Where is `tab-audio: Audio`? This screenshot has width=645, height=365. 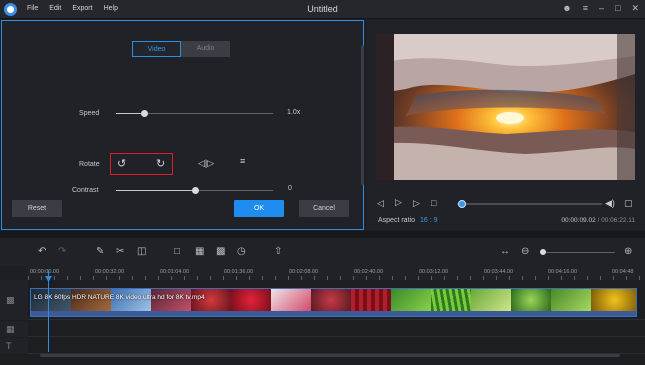
tab-audio: Audio is located at coordinates (205, 49).